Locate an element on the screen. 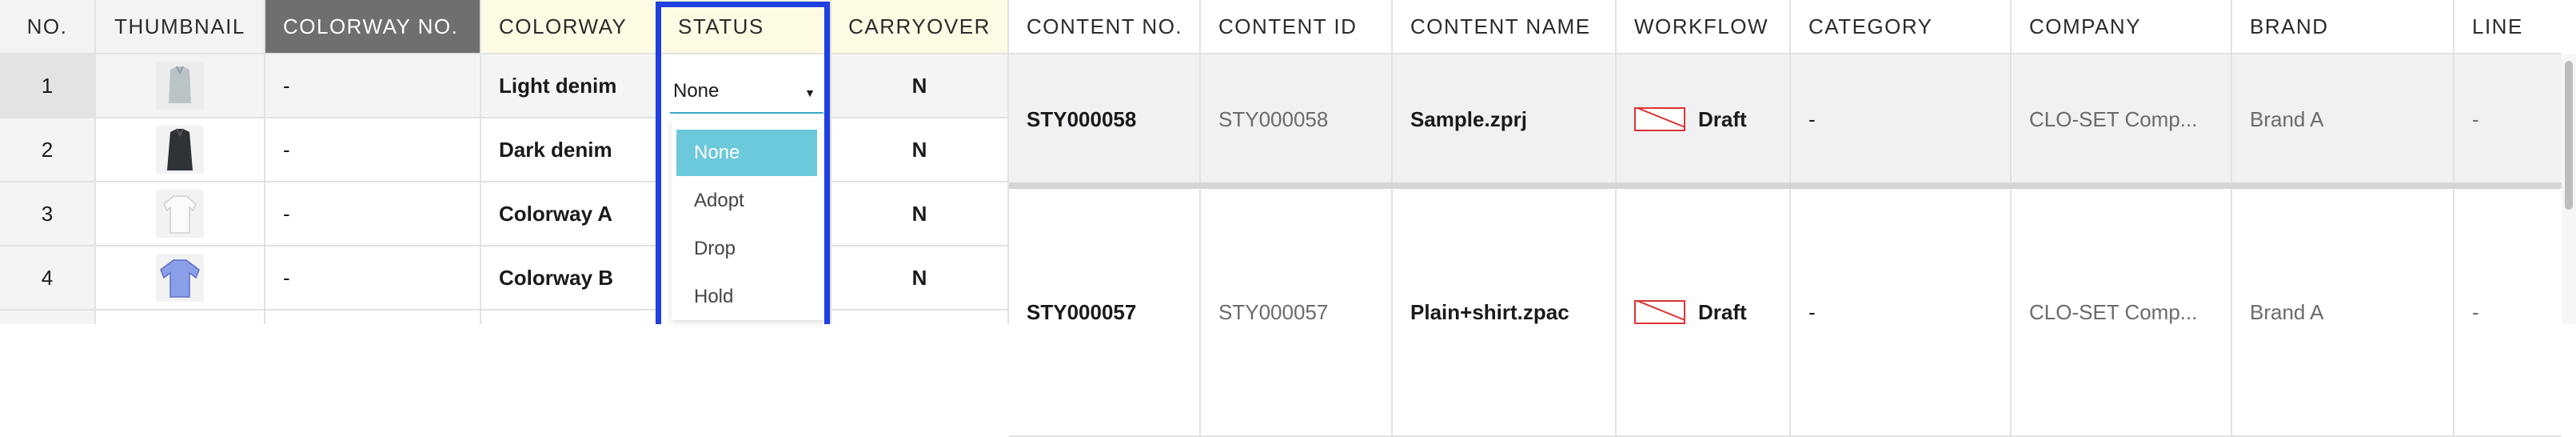 The image size is (2576, 437). header-content-id: CONTENT ID is located at coordinates (1297, 27).